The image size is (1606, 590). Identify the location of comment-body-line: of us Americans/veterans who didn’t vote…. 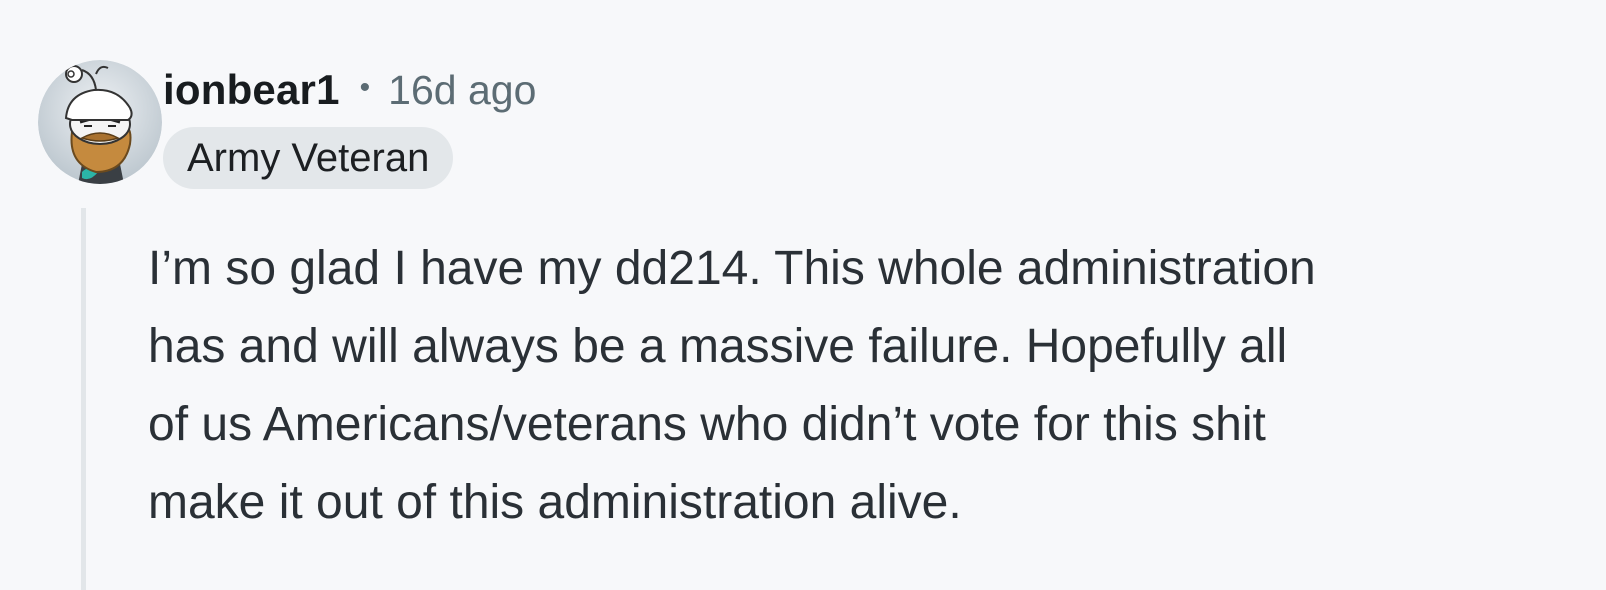
(707, 424).